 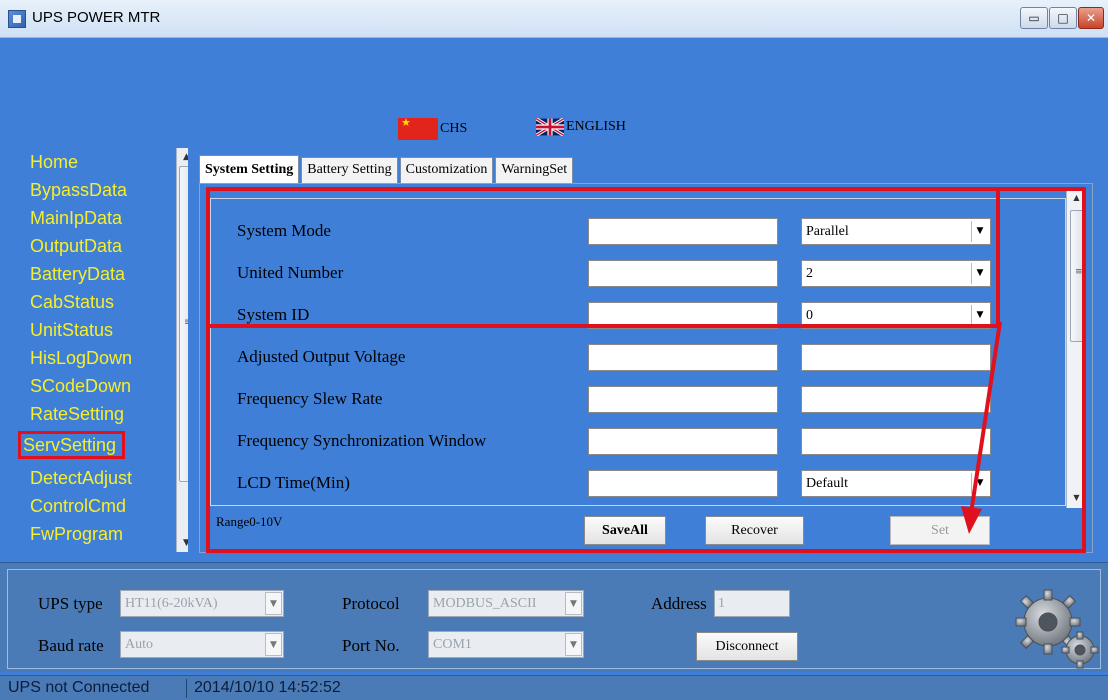 I want to click on sidebar-scroll-thumb: ≡, so click(x=183, y=324).